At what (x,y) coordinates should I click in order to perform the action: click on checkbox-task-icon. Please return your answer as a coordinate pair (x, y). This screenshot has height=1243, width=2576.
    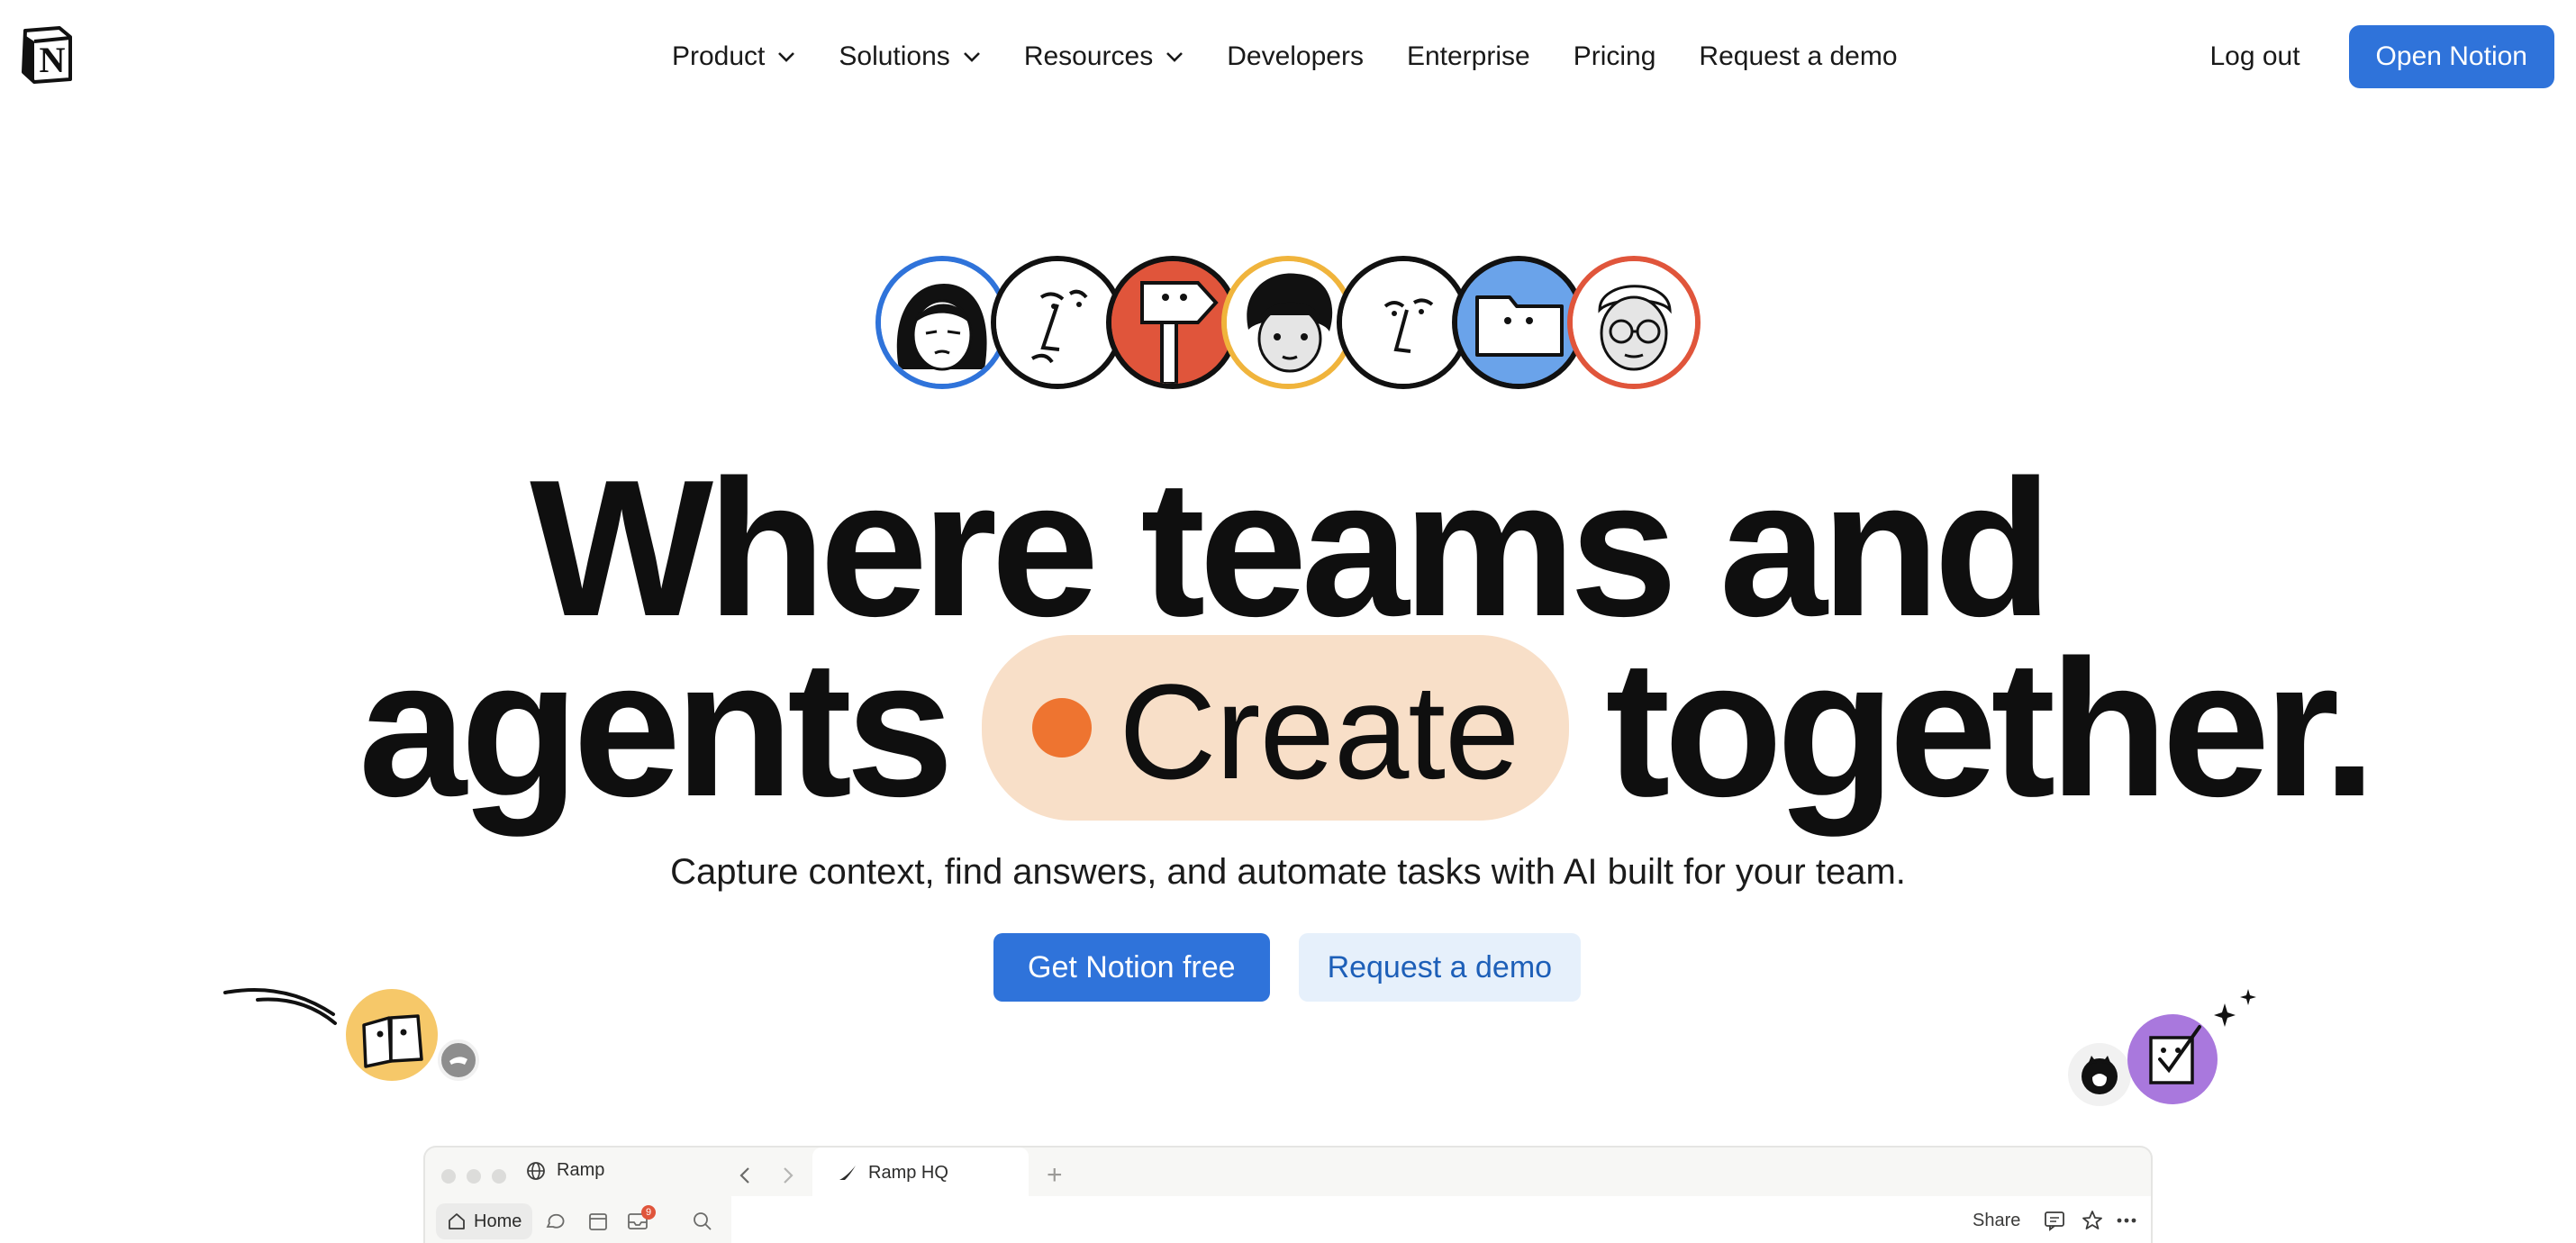
    Looking at the image, I should click on (2172, 1059).